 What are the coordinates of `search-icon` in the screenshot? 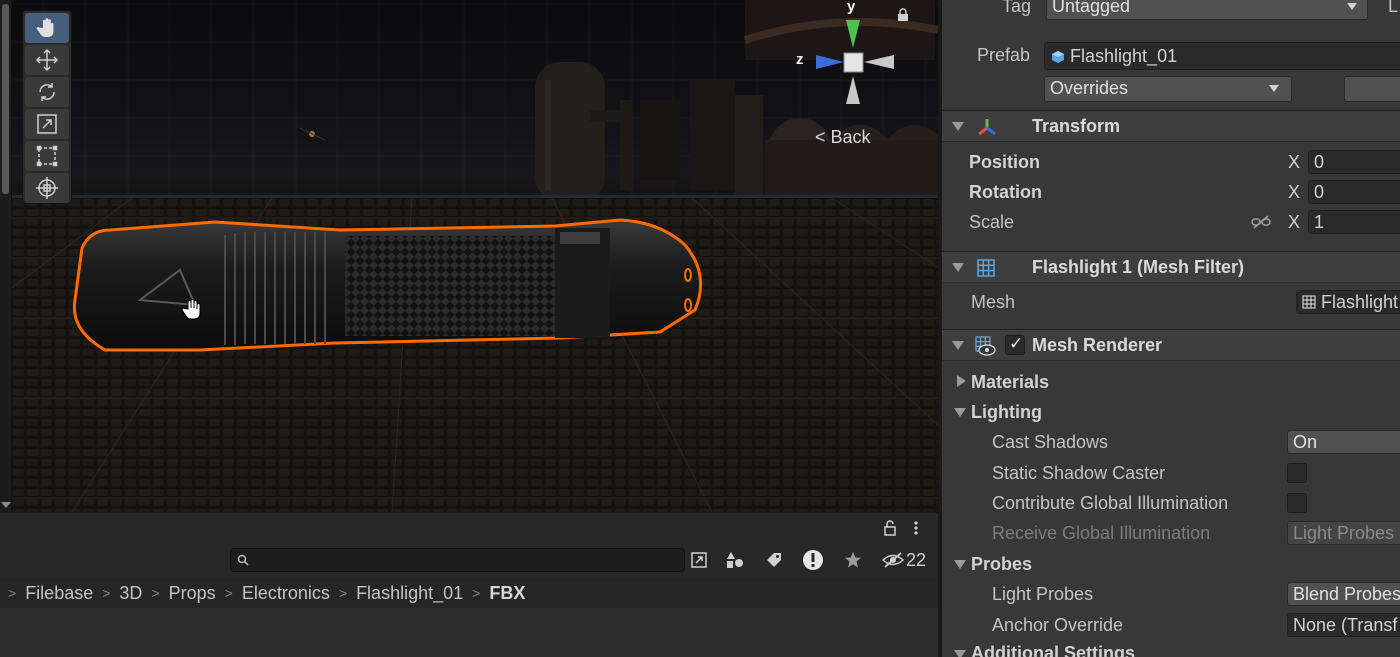 It's located at (243, 560).